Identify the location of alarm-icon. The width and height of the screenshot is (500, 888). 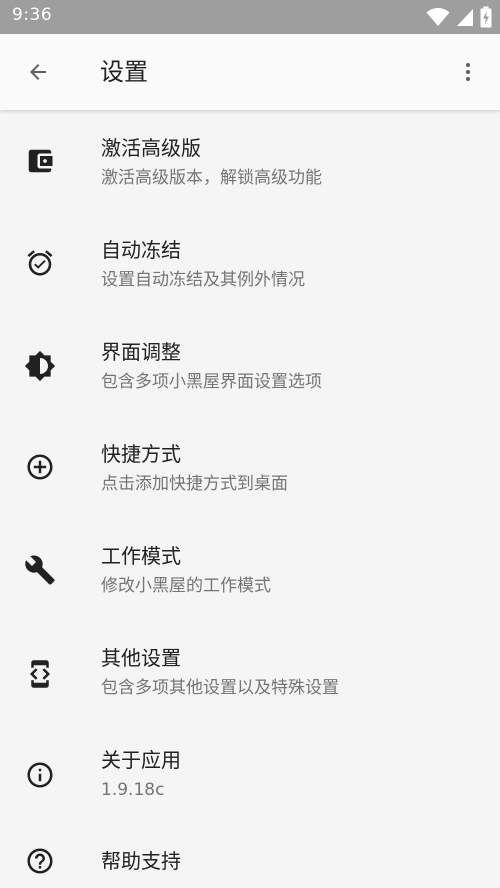
(40, 263).